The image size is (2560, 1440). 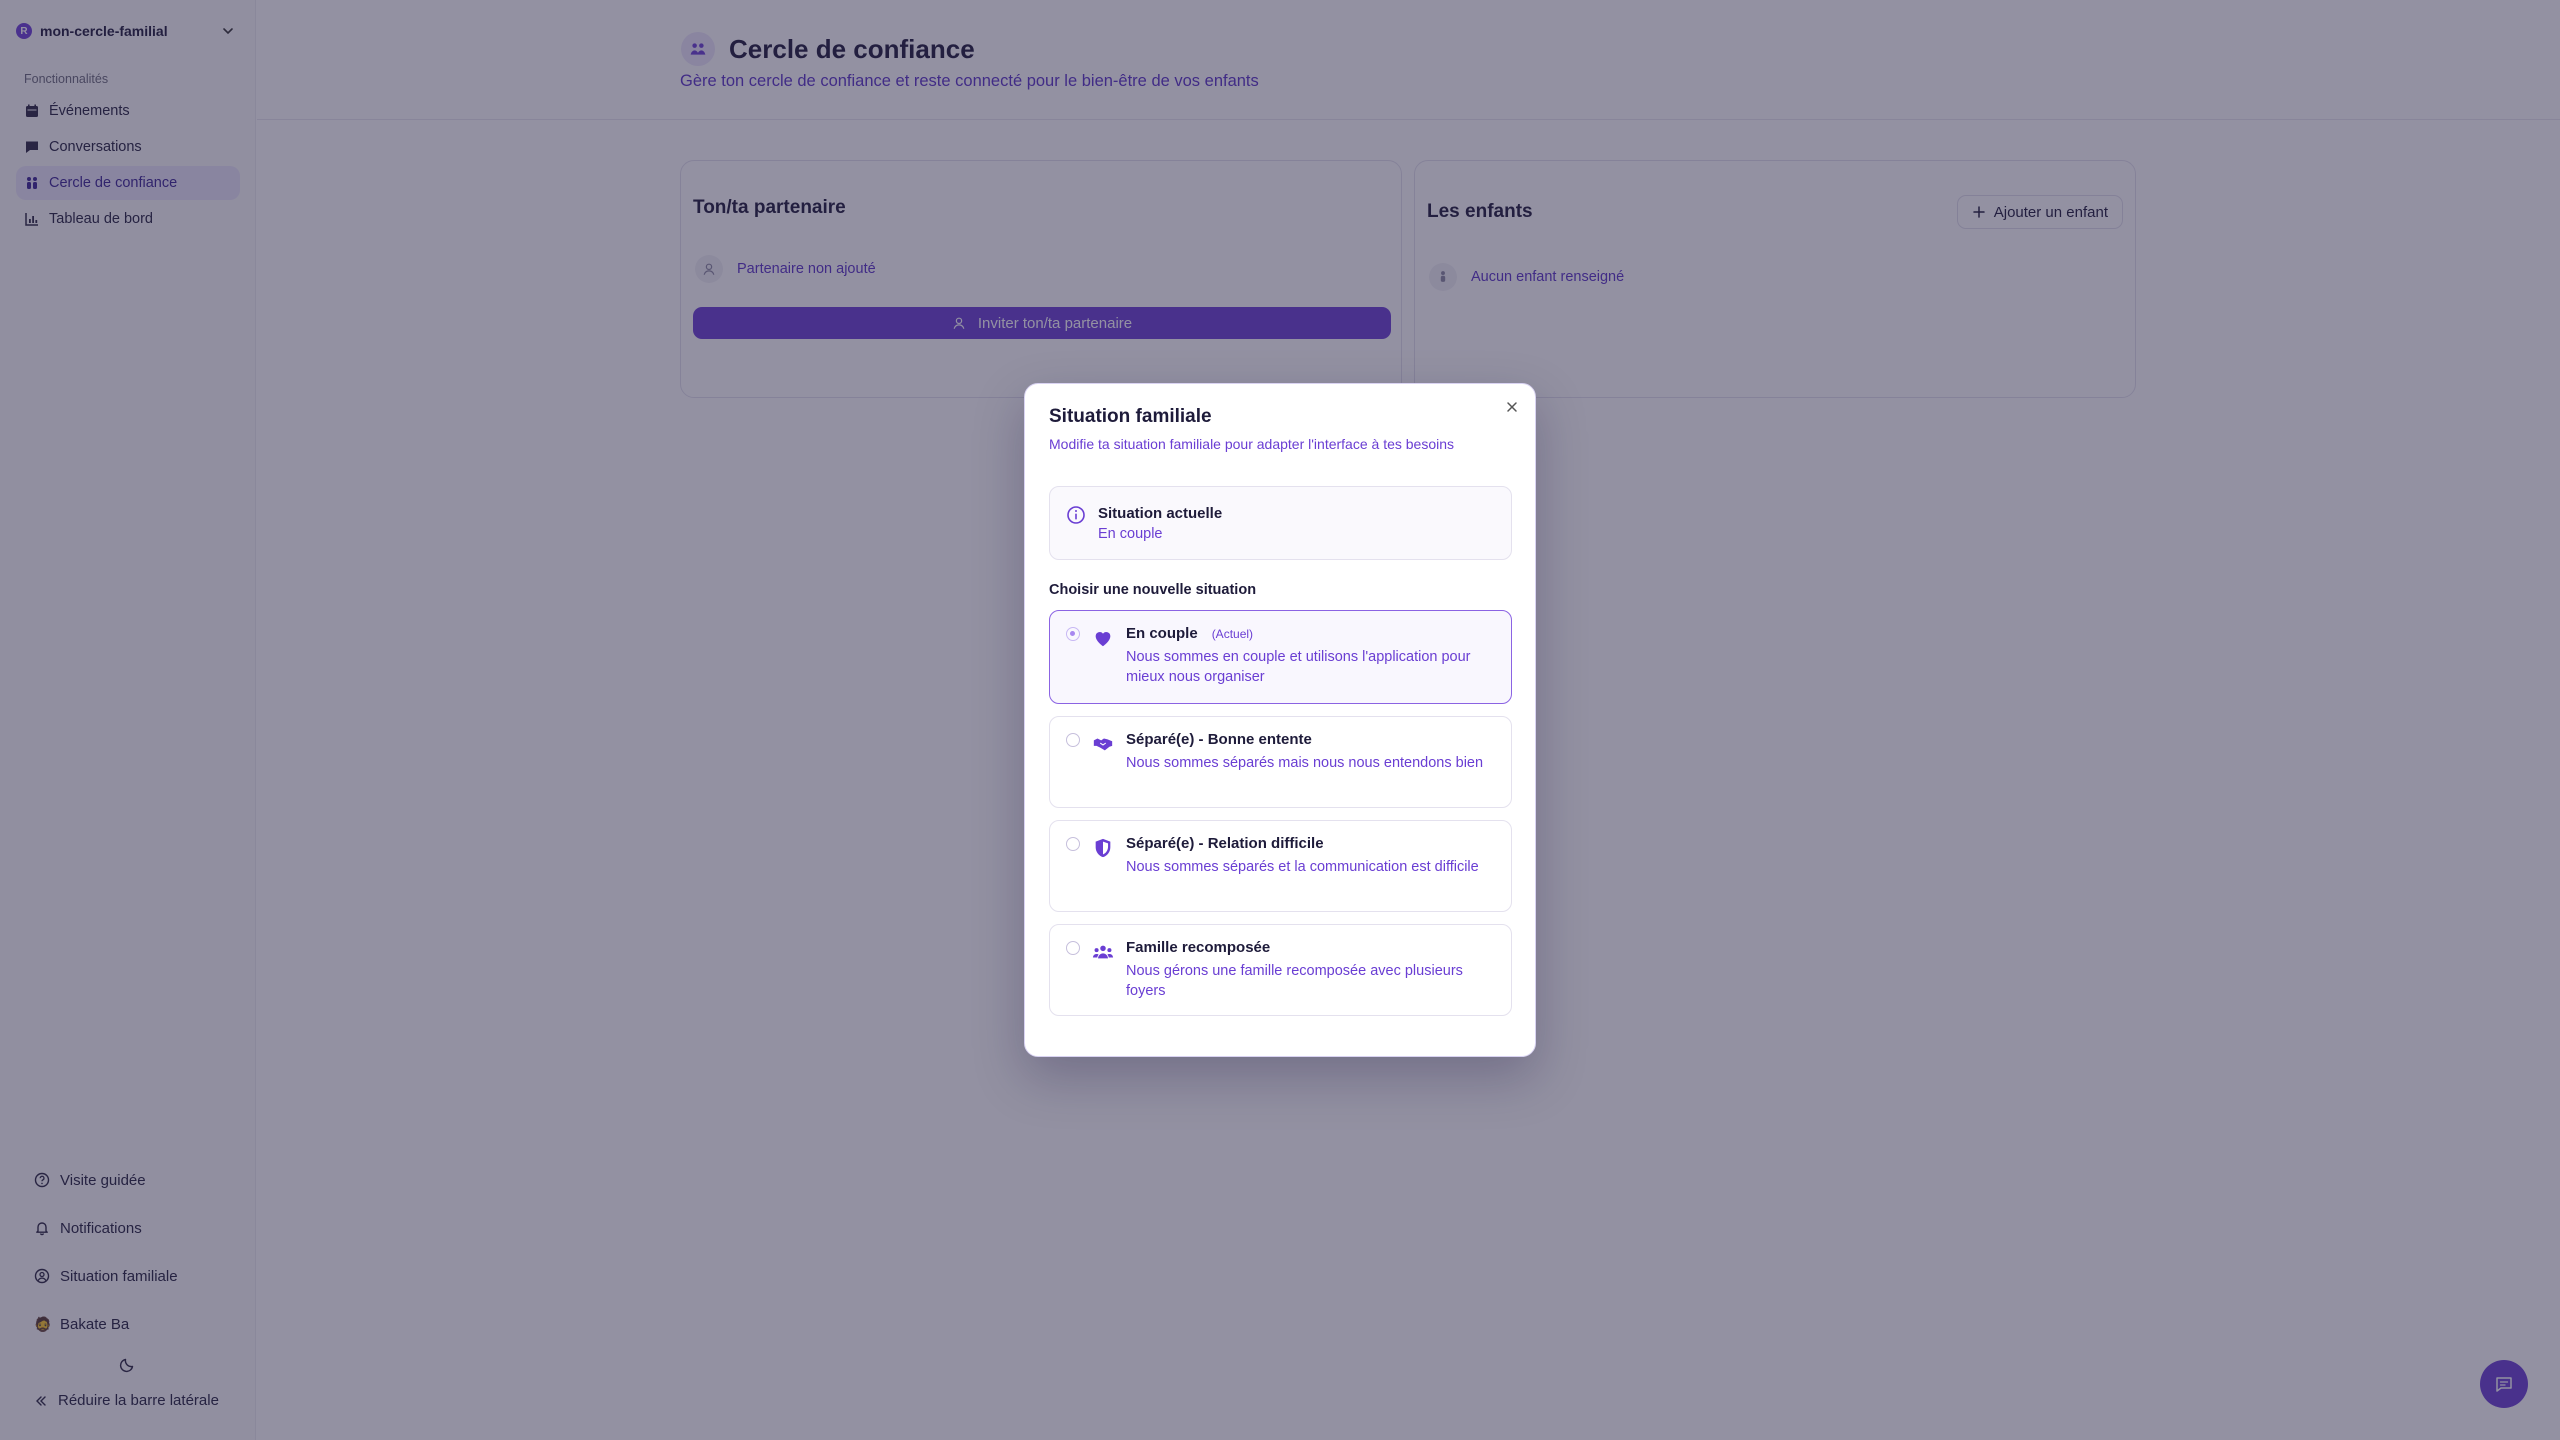 What do you see at coordinates (1219, 739) in the screenshot?
I see `option-title: Séparé(e) - Bonne entente` at bounding box center [1219, 739].